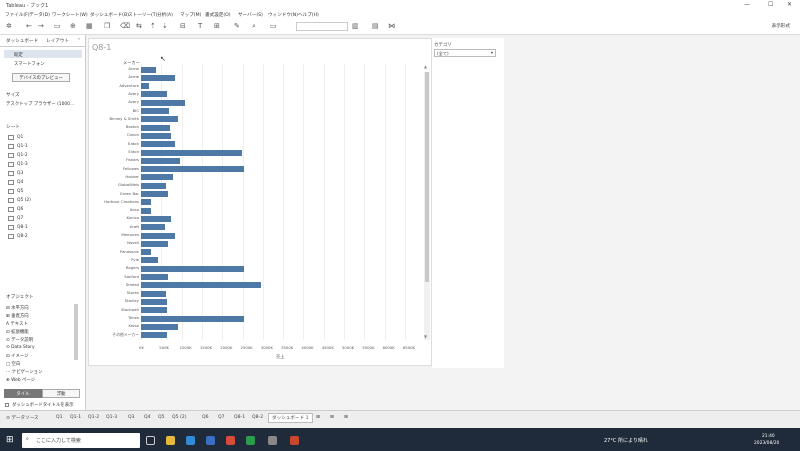 This screenshot has width=800, height=451. I want to click on filter-dropdown: (全て) ▾, so click(465, 53).